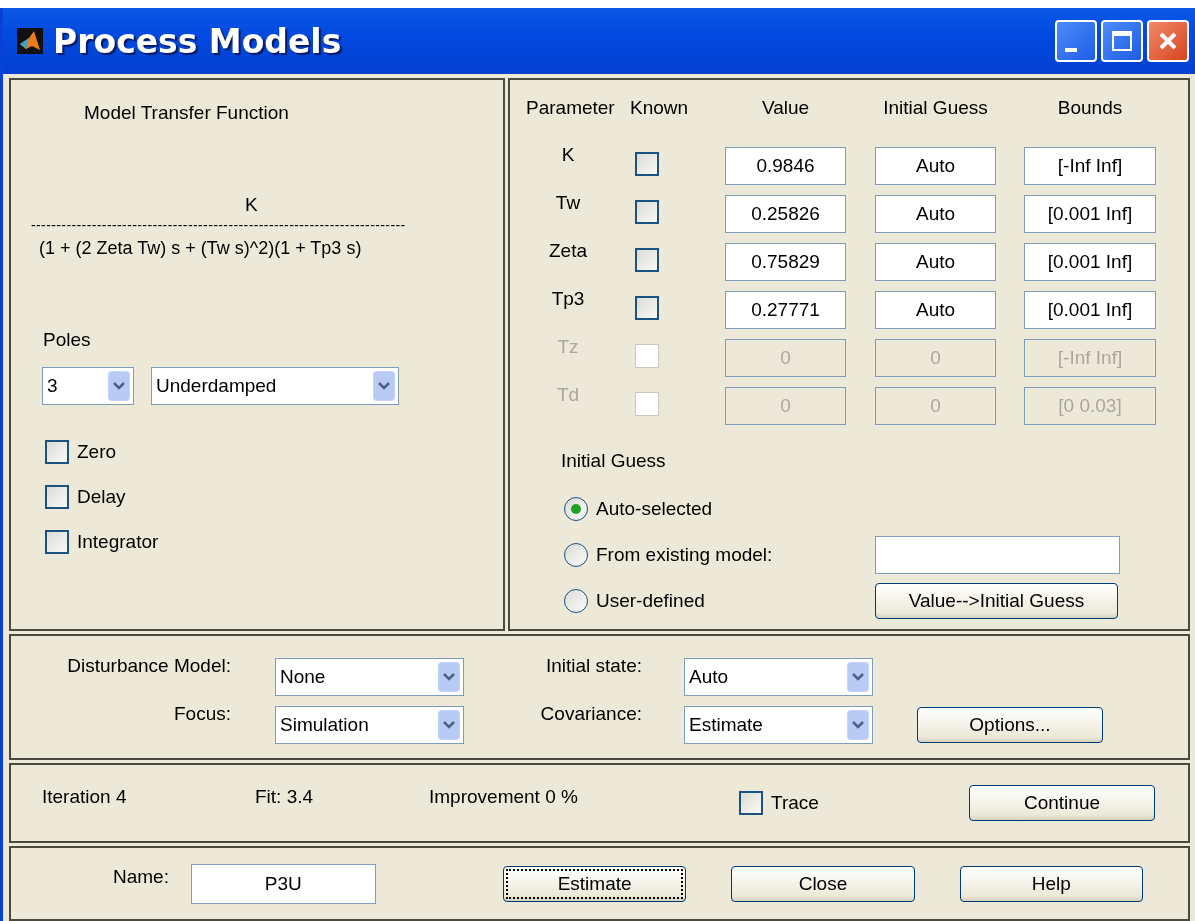 This screenshot has width=1195, height=921. What do you see at coordinates (785, 310) in the screenshot?
I see `input-field: 0.27771` at bounding box center [785, 310].